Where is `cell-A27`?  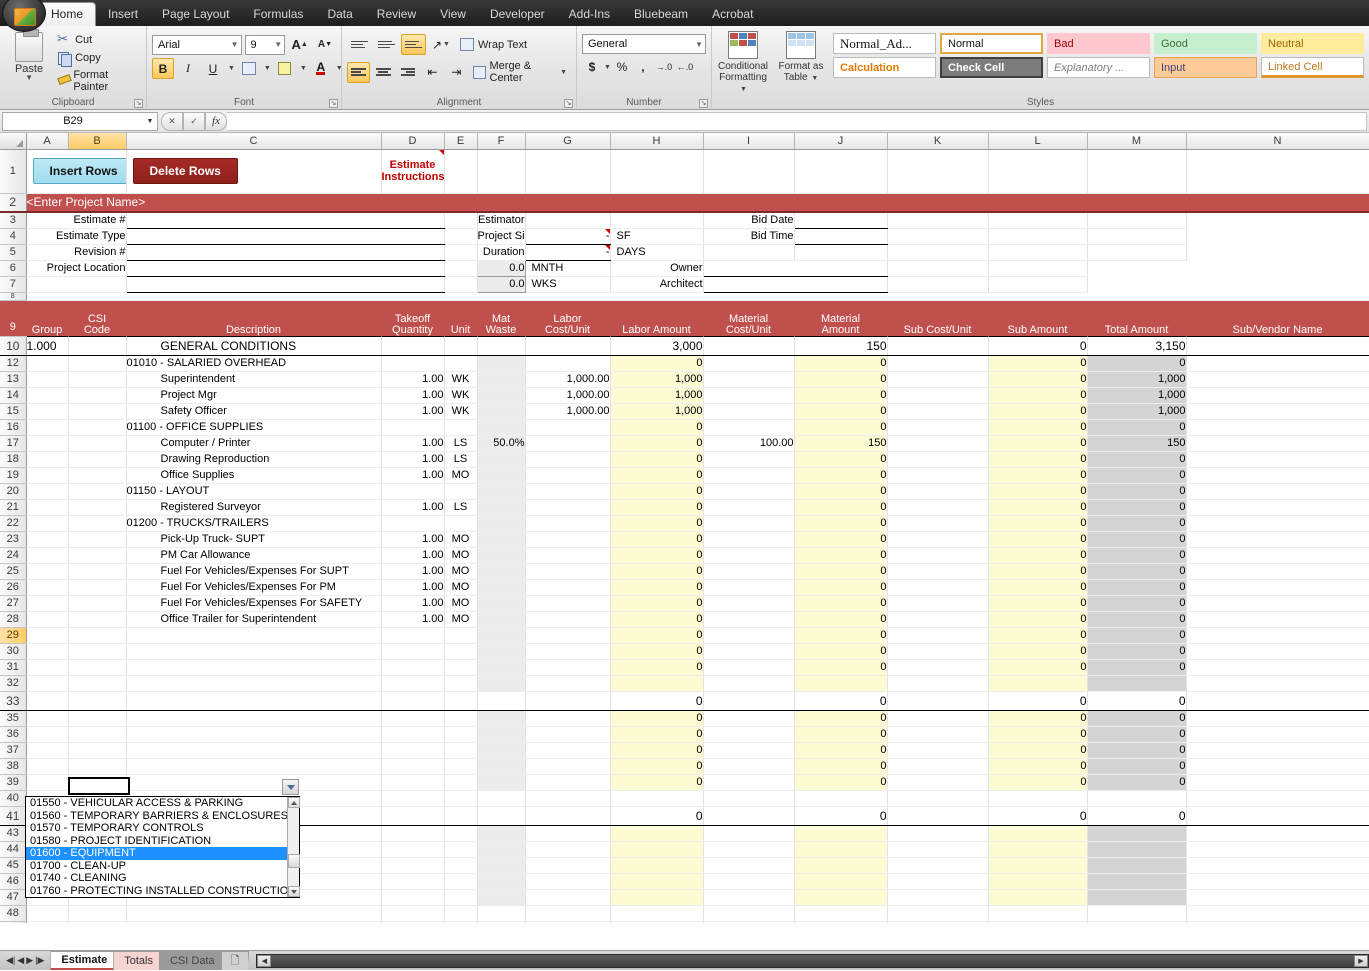 cell-A27 is located at coordinates (47, 603).